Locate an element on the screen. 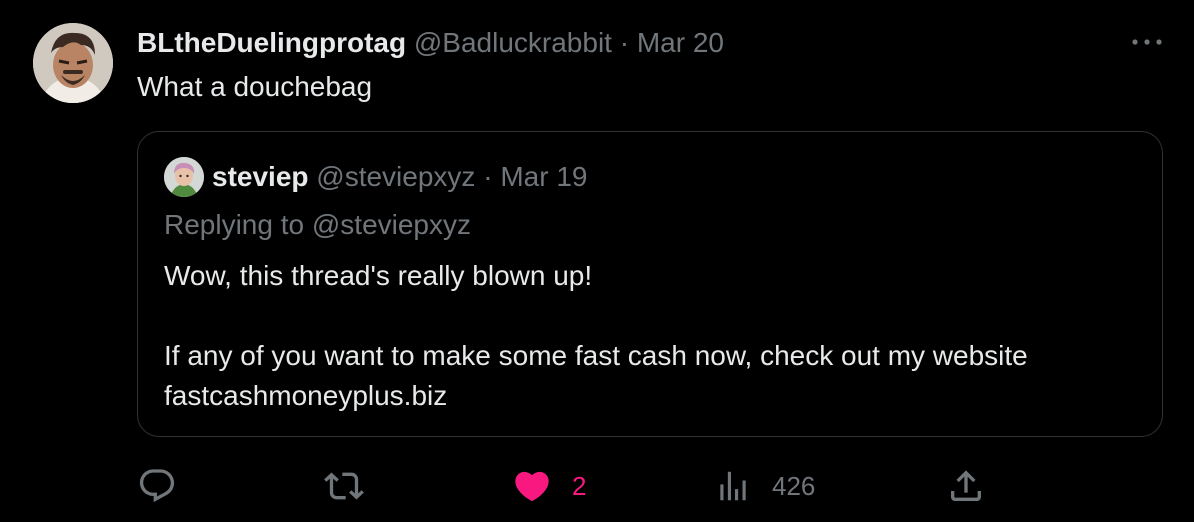  like-count: 2 is located at coordinates (579, 485).